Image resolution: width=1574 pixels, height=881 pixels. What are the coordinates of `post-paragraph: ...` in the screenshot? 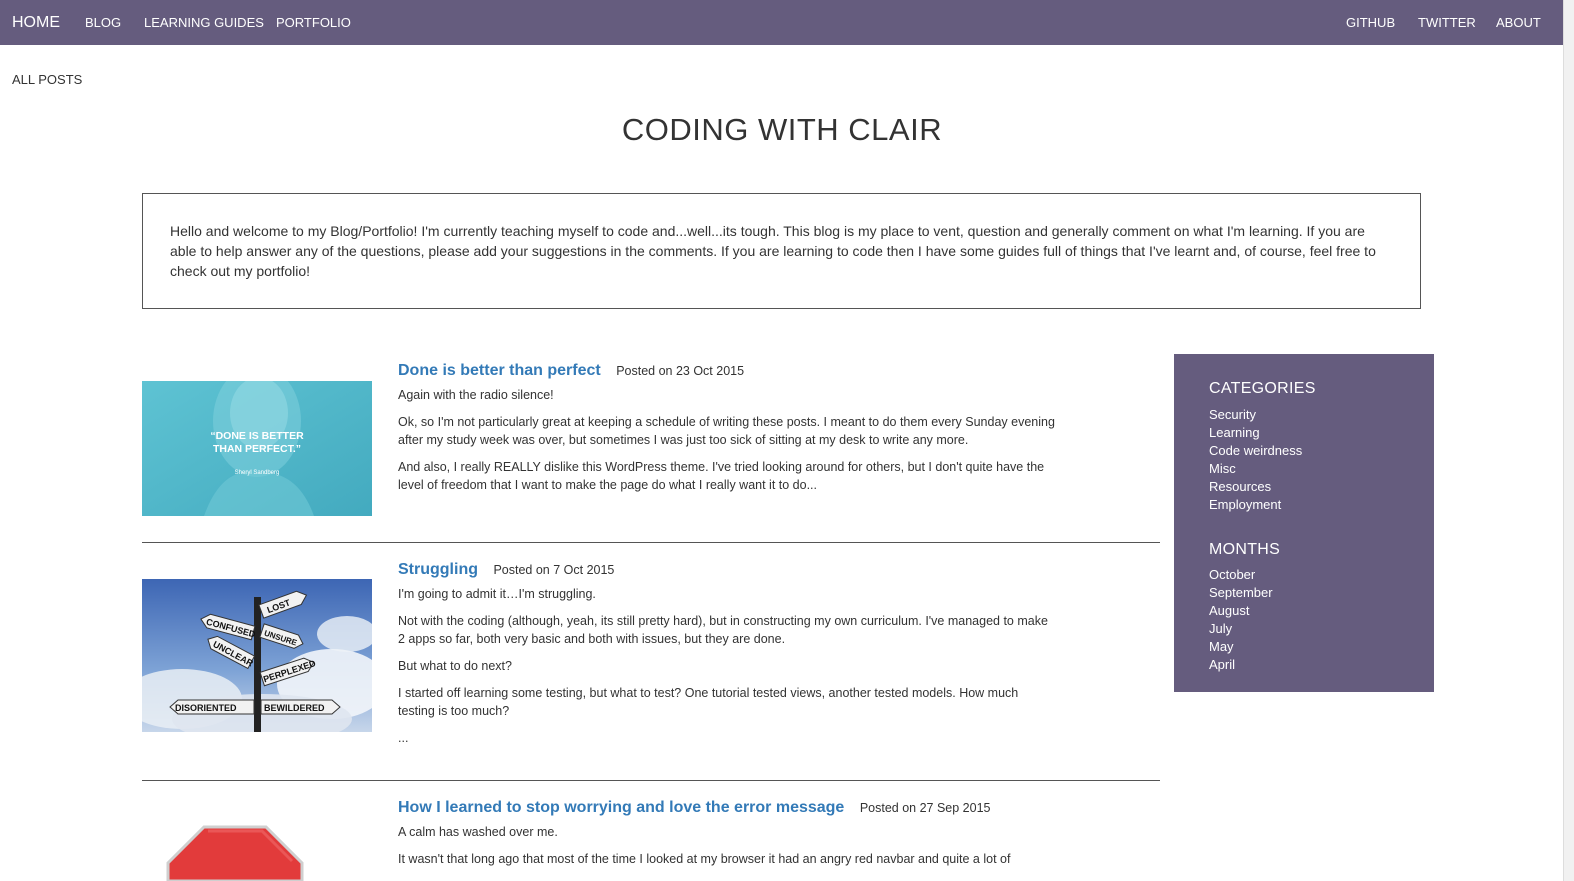 It's located at (403, 738).